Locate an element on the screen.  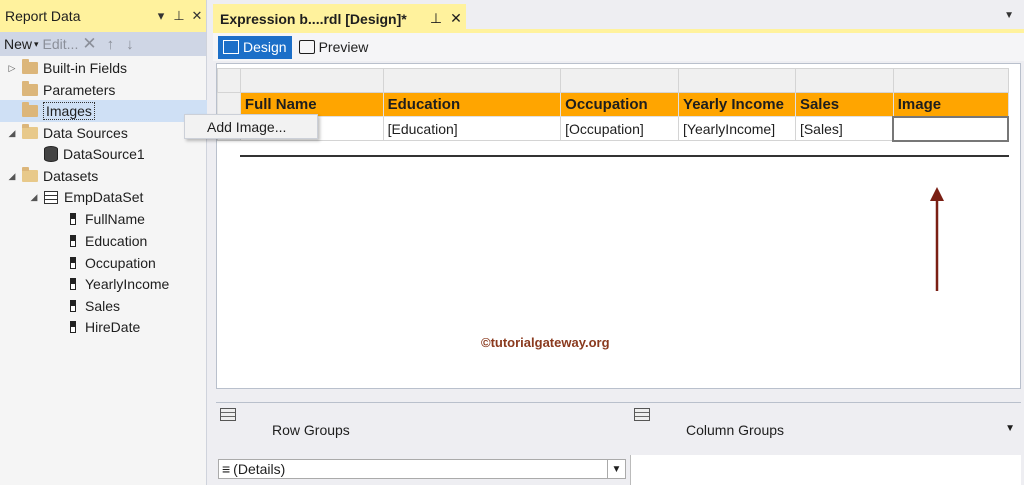
close-tab-icon: ✕ is located at coordinates (456, 18).